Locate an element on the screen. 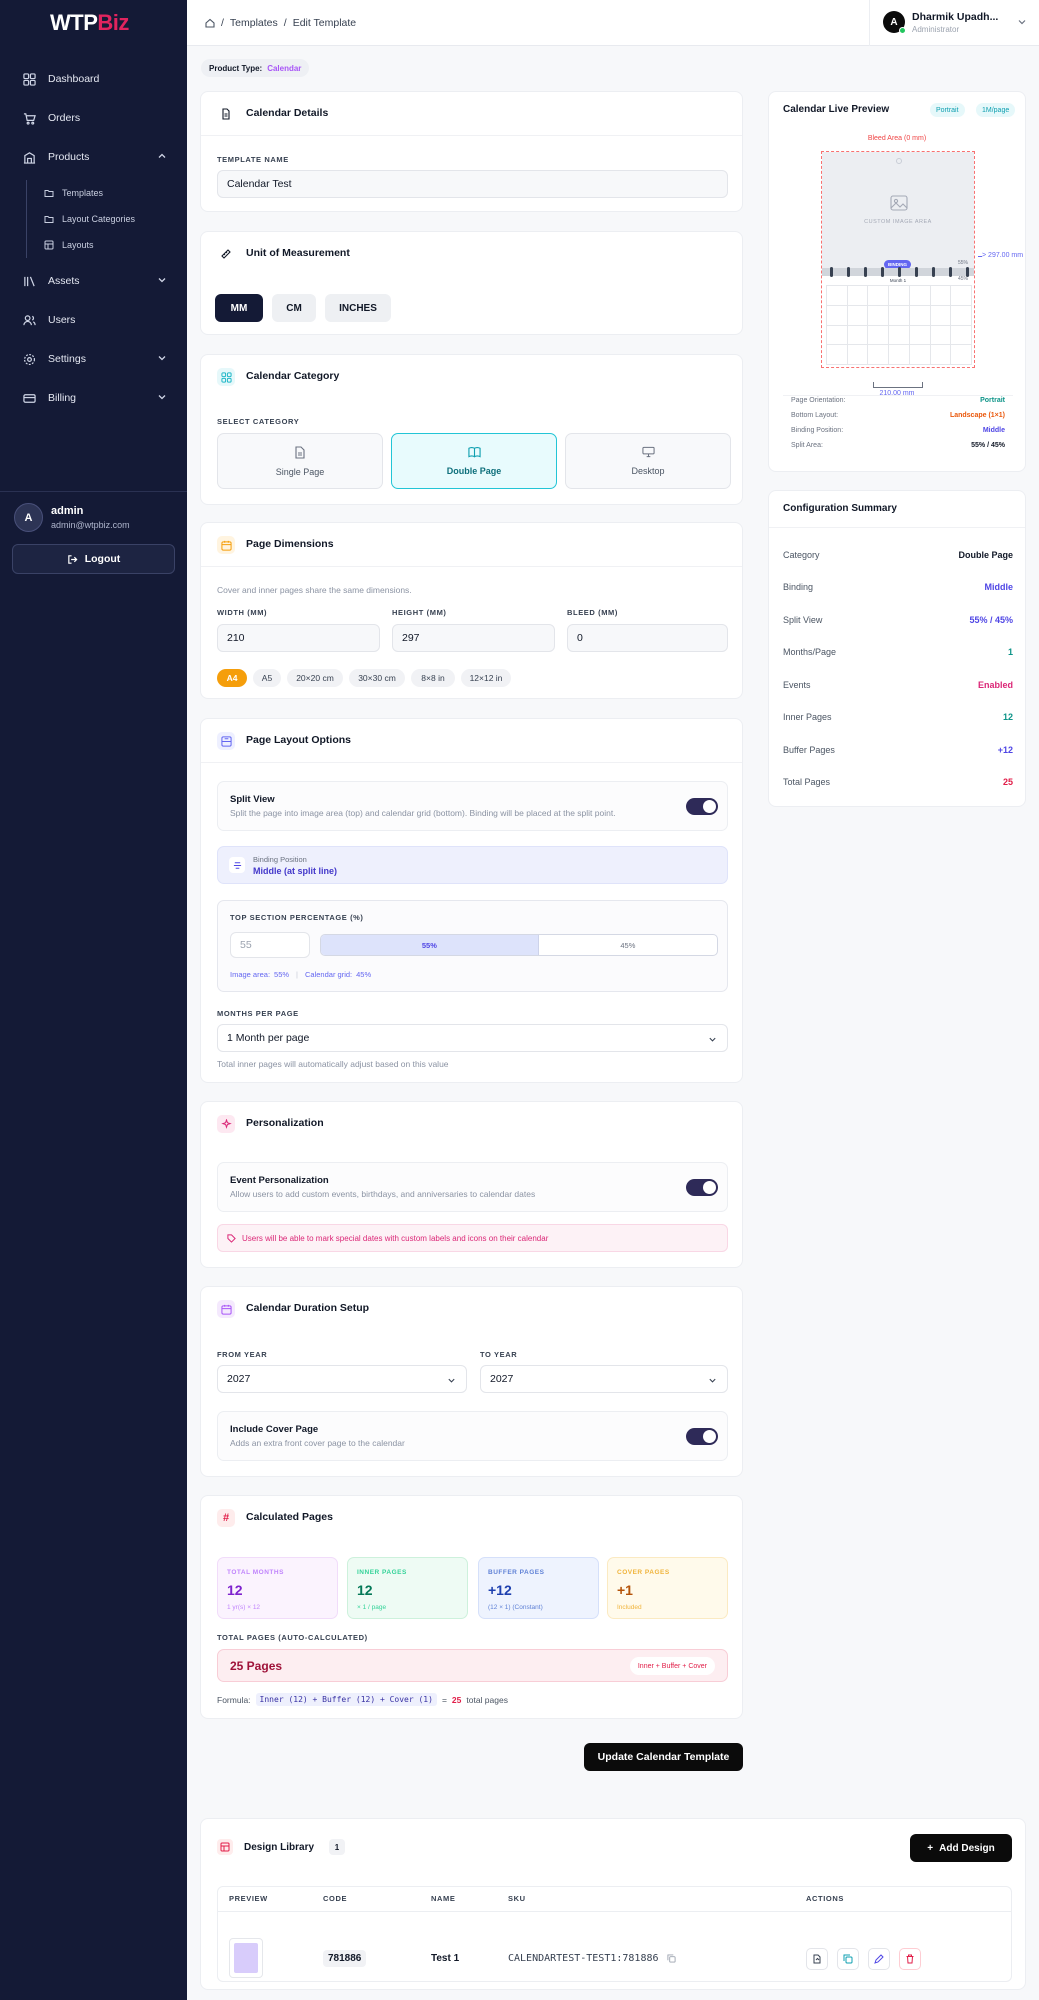  card-header: Page Layout Options is located at coordinates (471, 741).